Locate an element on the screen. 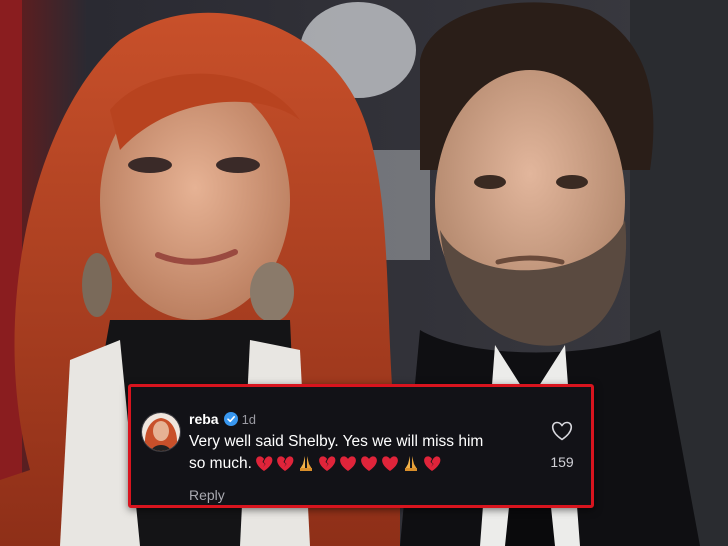 The image size is (728, 546). timestamp: 1d is located at coordinates (249, 419).